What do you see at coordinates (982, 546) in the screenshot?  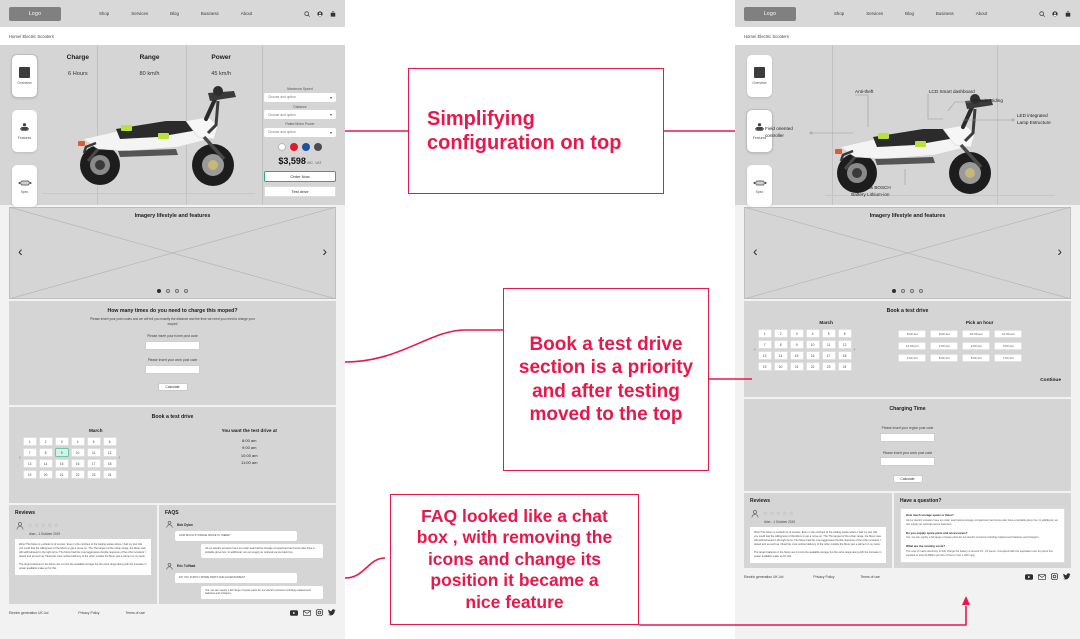 I see `faq-question: What are the running costs?` at bounding box center [982, 546].